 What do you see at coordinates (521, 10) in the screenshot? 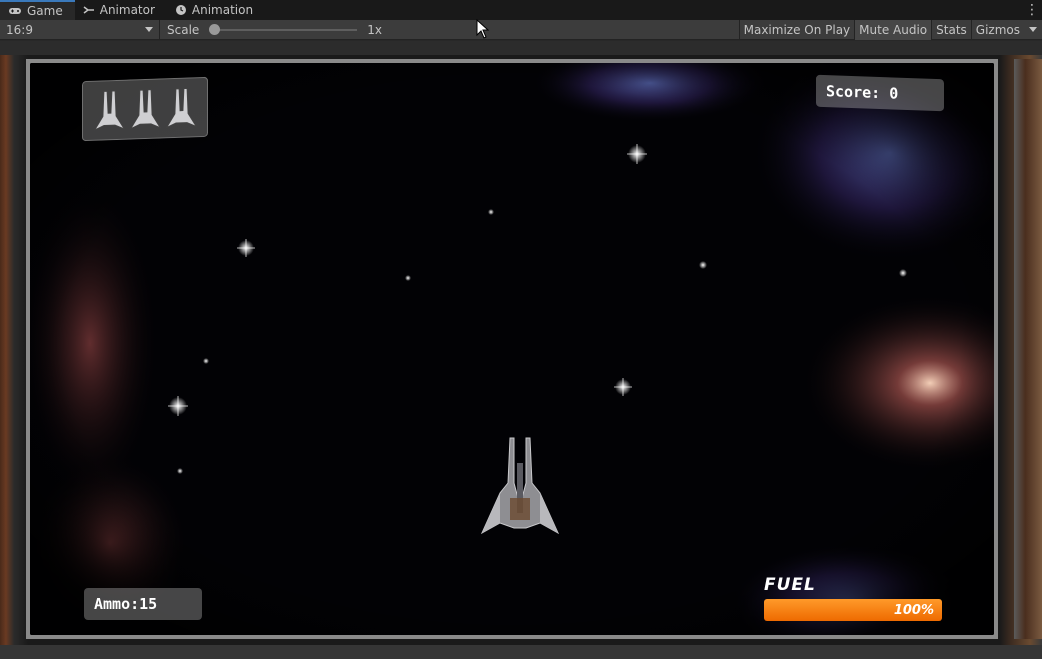
I see `editor-tab-bar: Game Animator Animation ⋮` at bounding box center [521, 10].